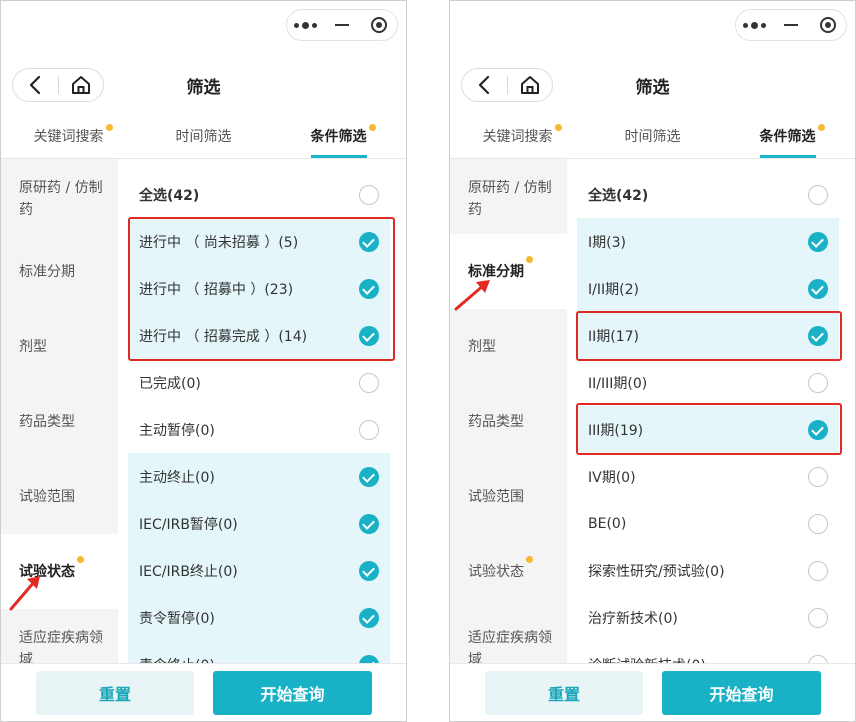  Describe the element at coordinates (708, 617) in the screenshot. I see `list-item: 治疗新技术(0)` at that location.